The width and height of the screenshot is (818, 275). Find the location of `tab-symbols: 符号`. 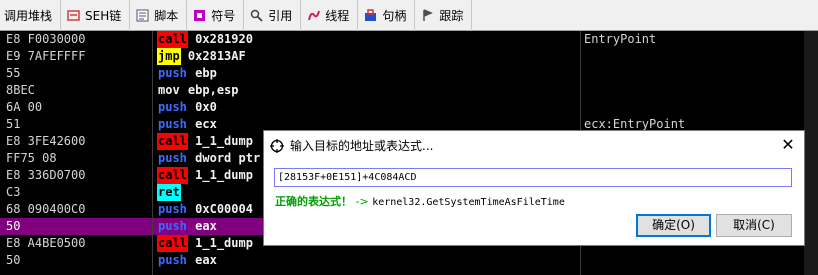

tab-symbols: 符号 is located at coordinates (216, 15).